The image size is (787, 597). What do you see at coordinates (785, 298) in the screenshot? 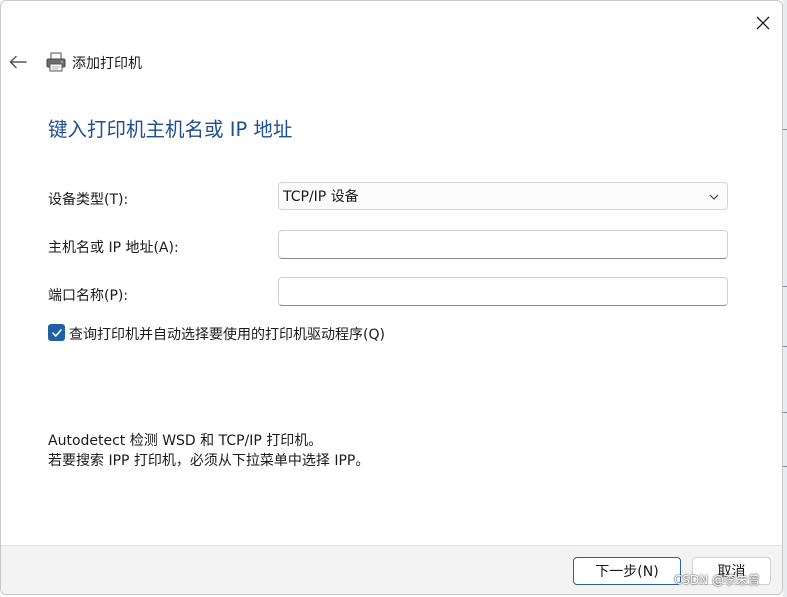
I see `background-window-edge` at bounding box center [785, 298].